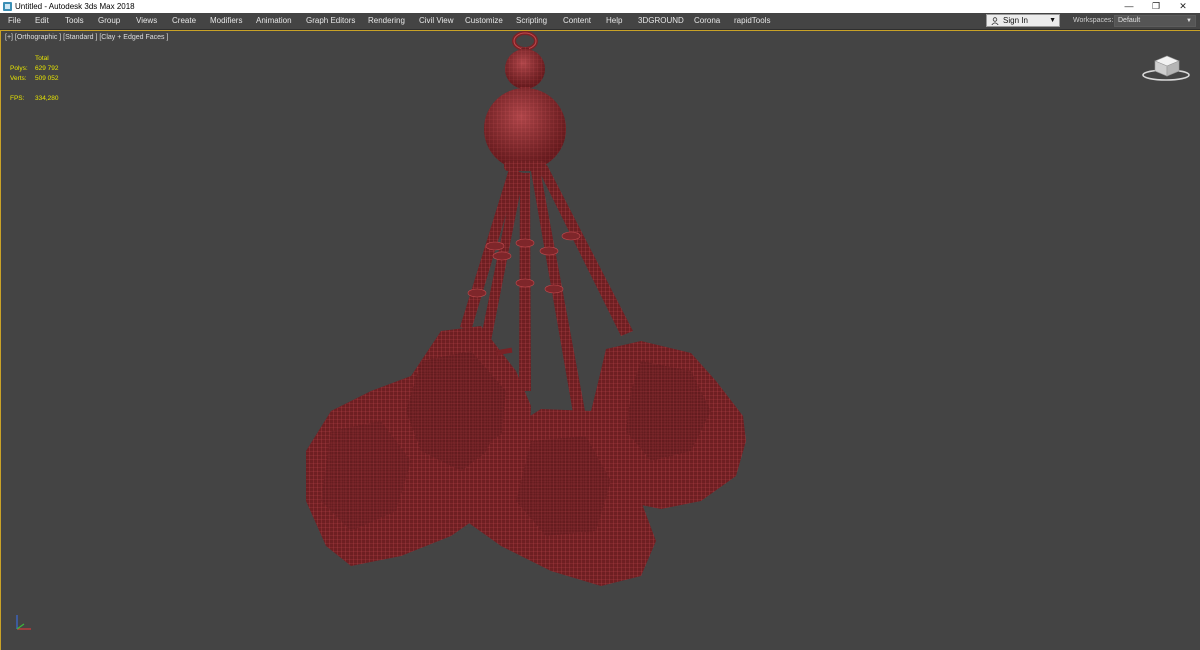  Describe the element at coordinates (17, 98) in the screenshot. I see `fps-label: FPS:` at that location.